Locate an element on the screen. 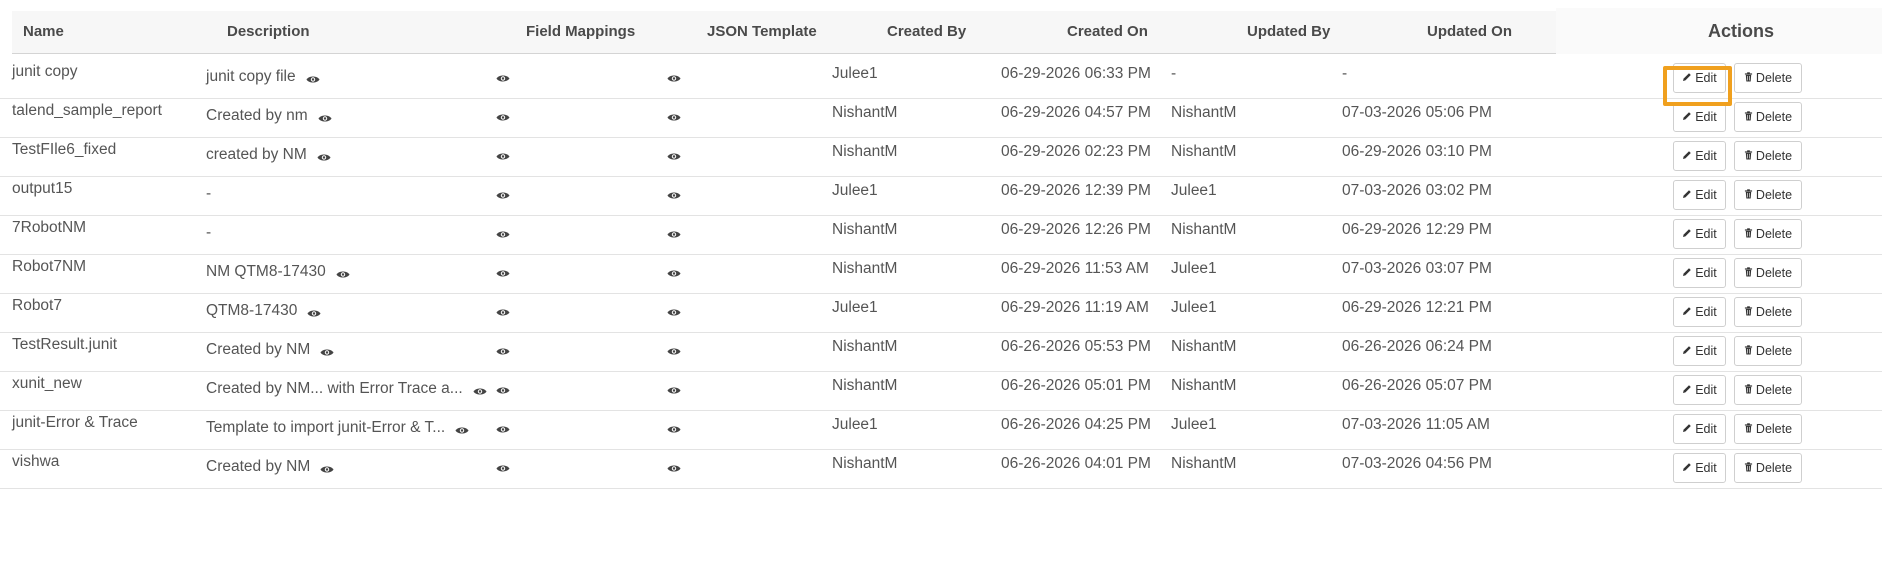  cell-name: TestFIle6_fixed is located at coordinates (64, 149).